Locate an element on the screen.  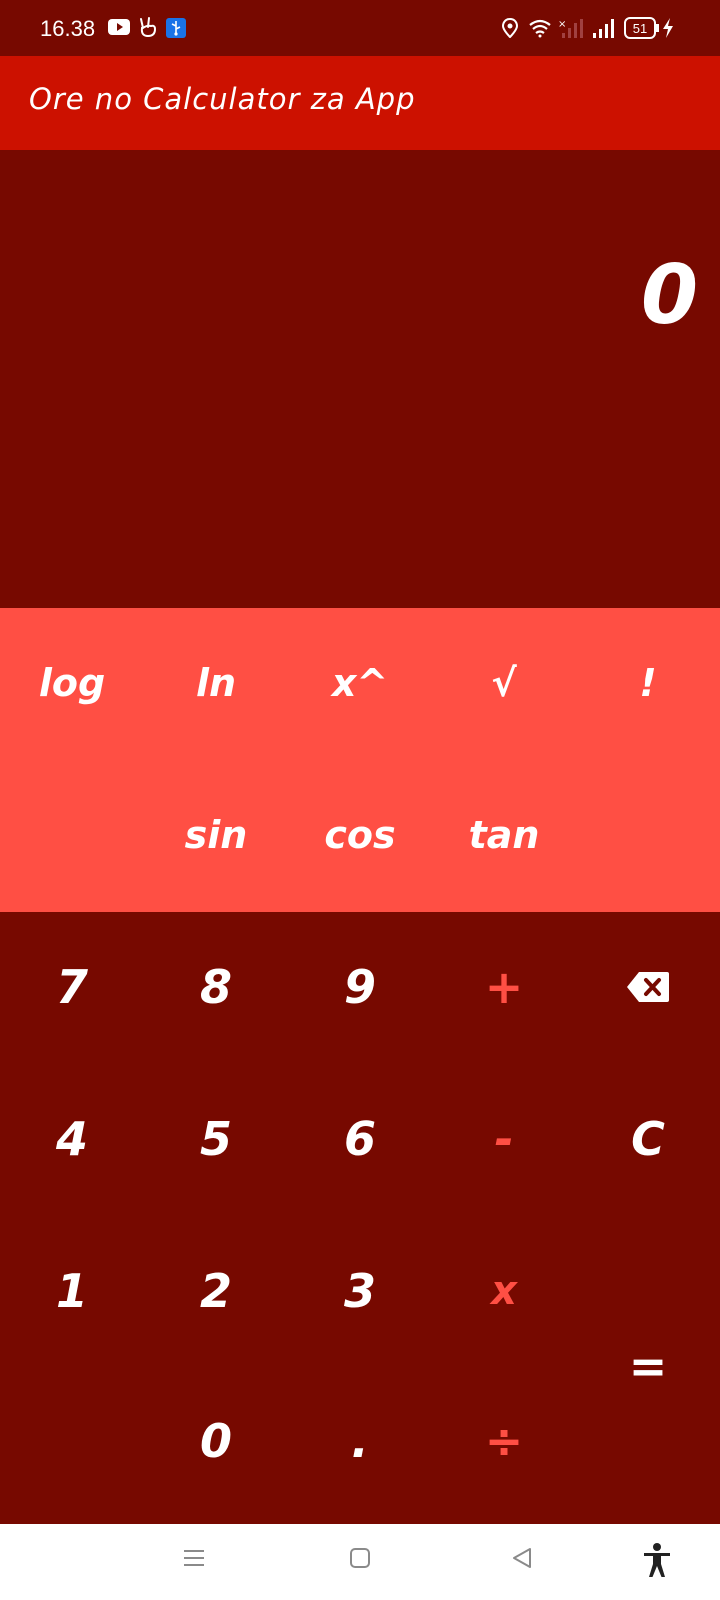
peace-hand-icon is located at coordinates (148, 27).